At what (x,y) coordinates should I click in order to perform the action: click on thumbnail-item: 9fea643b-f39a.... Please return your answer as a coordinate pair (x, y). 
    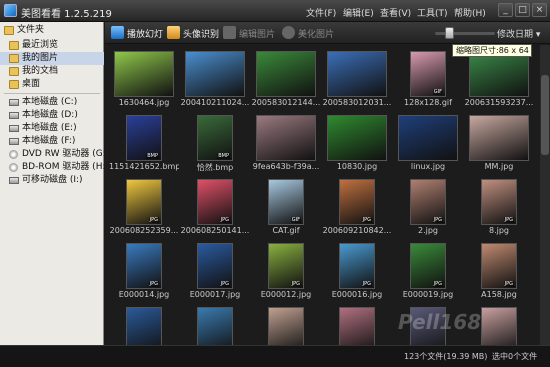
    Looking at the image, I should click on (286, 144).